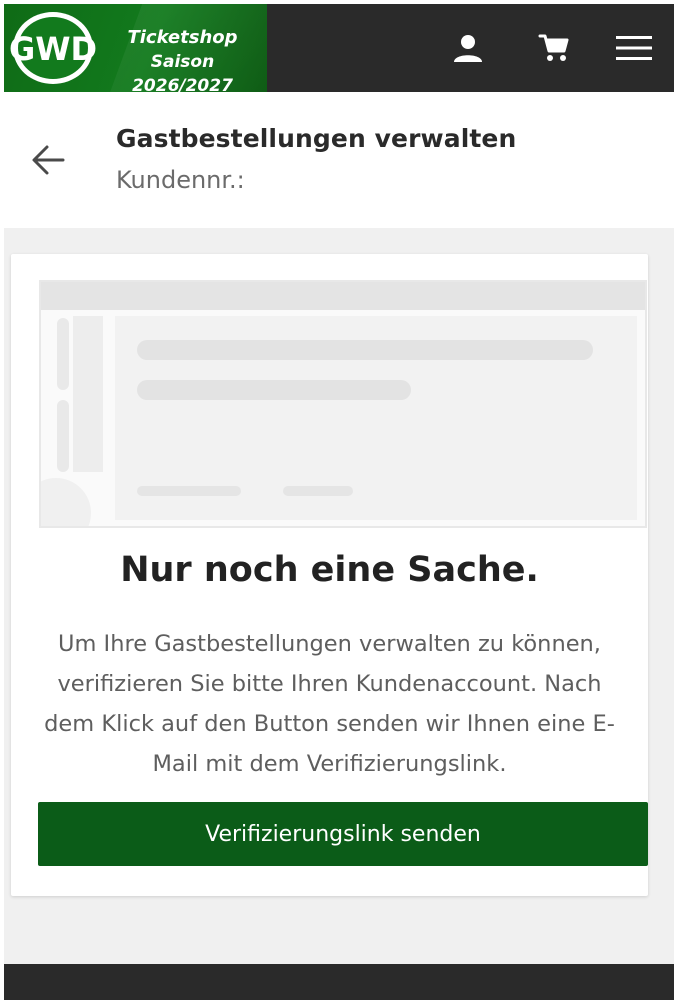 Image resolution: width=674 pixels, height=1000 pixels. What do you see at coordinates (468, 48) in the screenshot?
I see `account-icon` at bounding box center [468, 48].